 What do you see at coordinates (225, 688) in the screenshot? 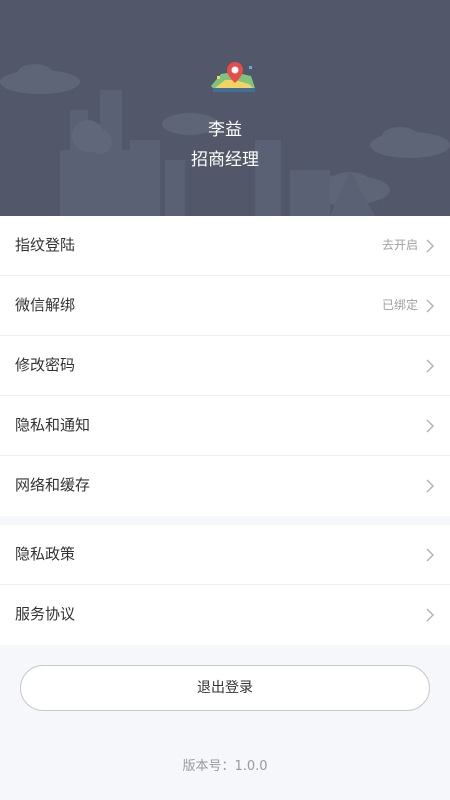
I see `logout-button: 退出登录` at bounding box center [225, 688].